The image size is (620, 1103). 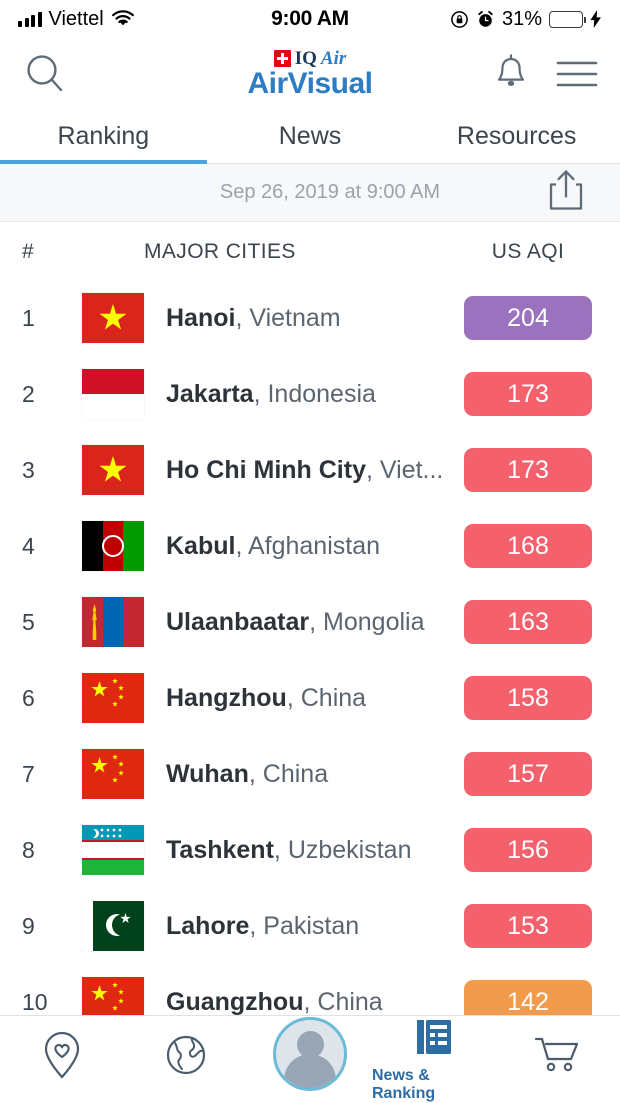 What do you see at coordinates (210, 393) in the screenshot?
I see `row-city-name: Jakarta` at bounding box center [210, 393].